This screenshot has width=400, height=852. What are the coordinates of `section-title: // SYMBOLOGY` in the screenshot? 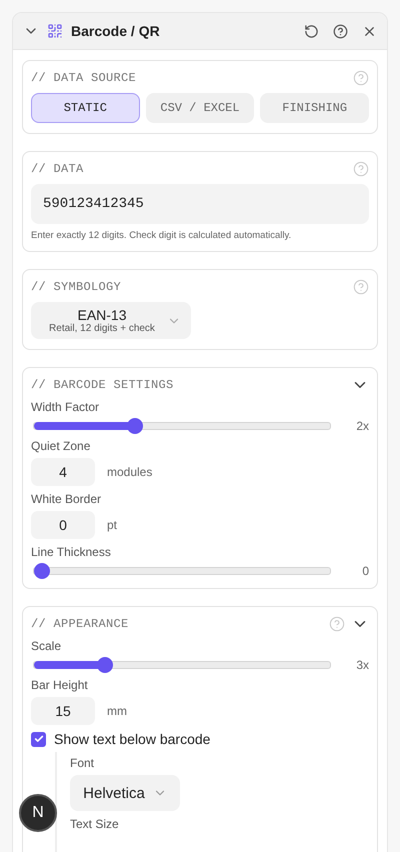 It's located at (76, 287).